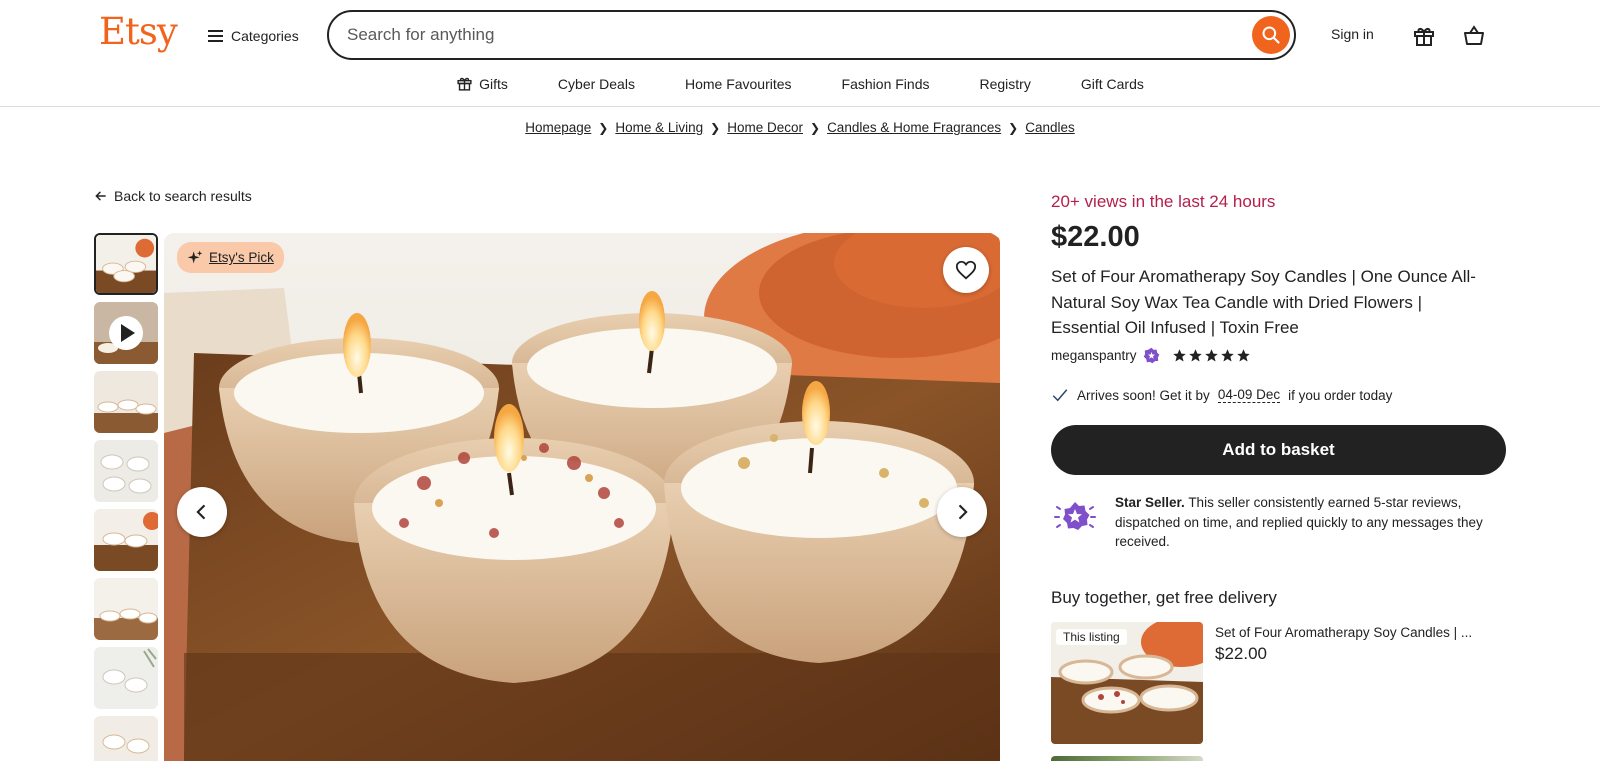  Describe the element at coordinates (138, 31) in the screenshot. I see `etsy-logo: Etsy` at that location.